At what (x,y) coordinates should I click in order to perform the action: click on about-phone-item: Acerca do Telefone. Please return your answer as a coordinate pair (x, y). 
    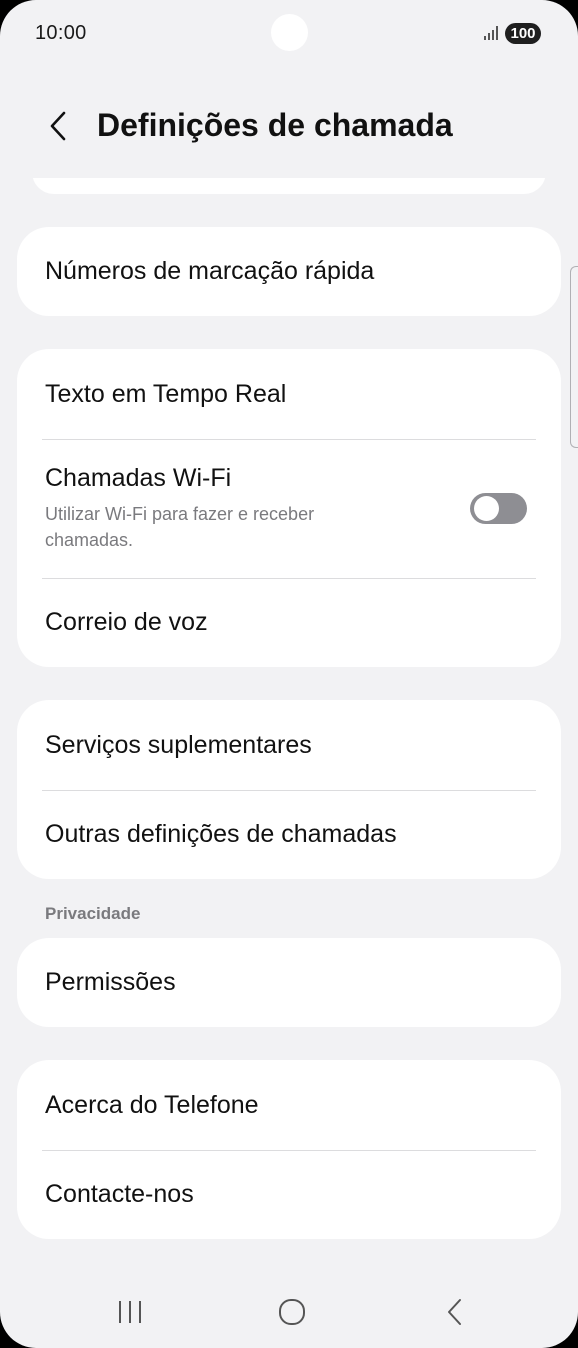
    Looking at the image, I should click on (289, 1105).